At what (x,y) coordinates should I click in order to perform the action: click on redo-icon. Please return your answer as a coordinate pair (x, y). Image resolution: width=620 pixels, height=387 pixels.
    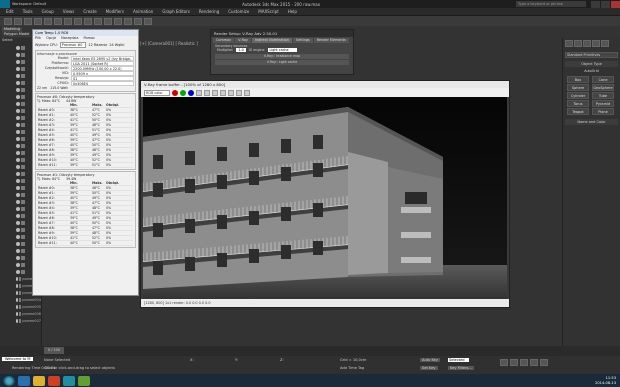
    Looking at the image, I should click on (18, 21).